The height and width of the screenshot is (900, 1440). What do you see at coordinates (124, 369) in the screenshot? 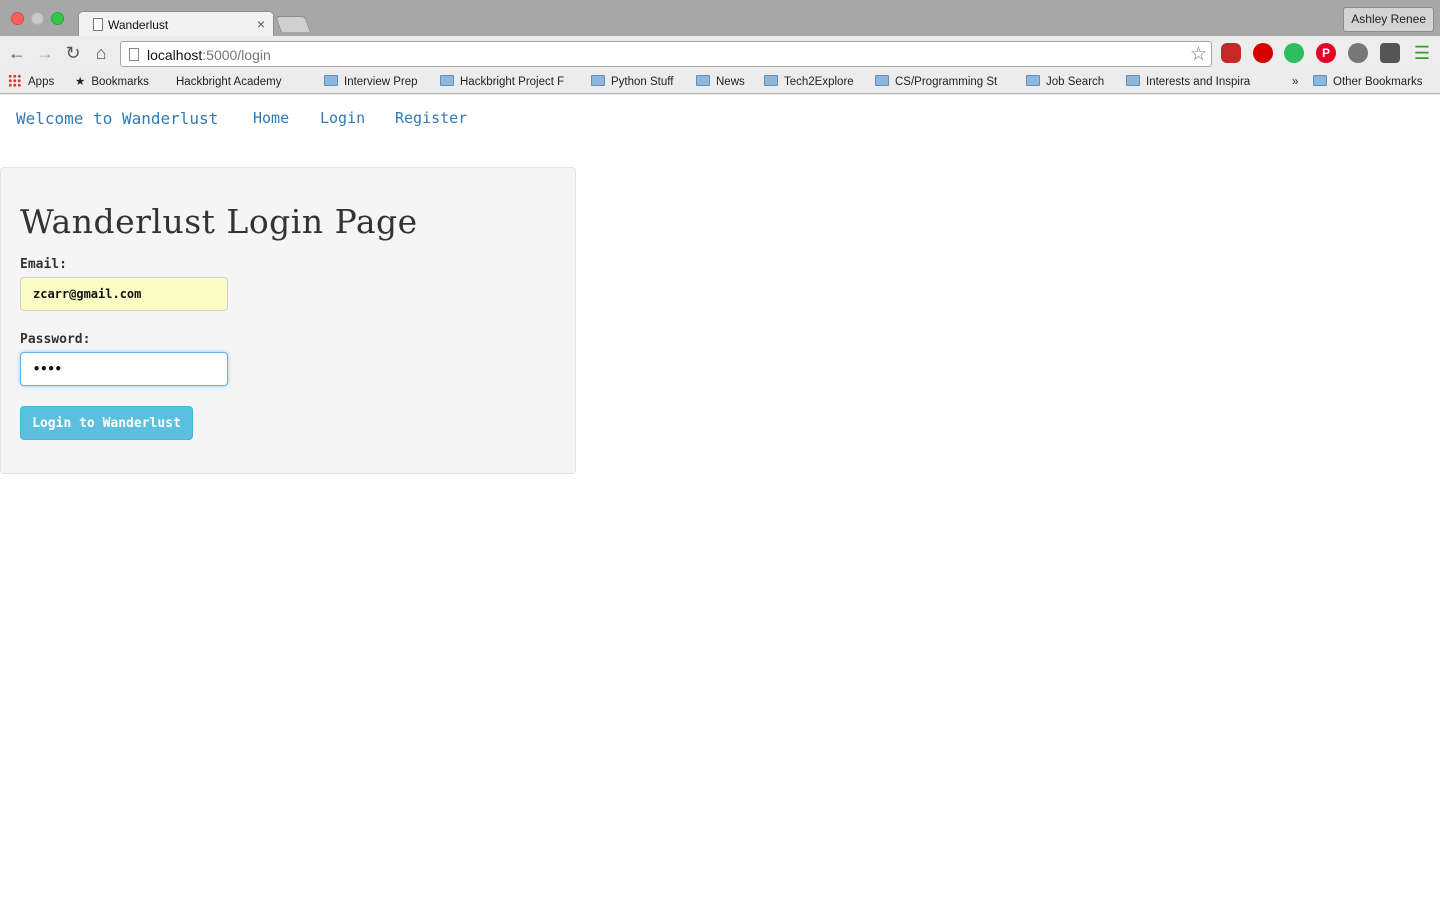
I see `password-field` at bounding box center [124, 369].